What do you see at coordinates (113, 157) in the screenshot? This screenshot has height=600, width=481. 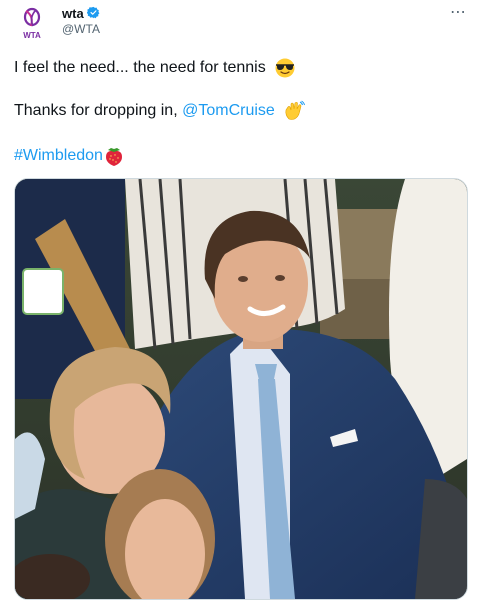 I see `strawberry-emoji-icon` at bounding box center [113, 157].